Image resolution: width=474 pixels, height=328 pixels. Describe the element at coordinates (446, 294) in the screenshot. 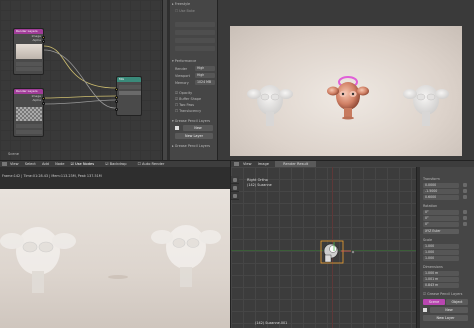

I see `grease-pencil-header: ☑ Grease Pencil Layers` at that location.